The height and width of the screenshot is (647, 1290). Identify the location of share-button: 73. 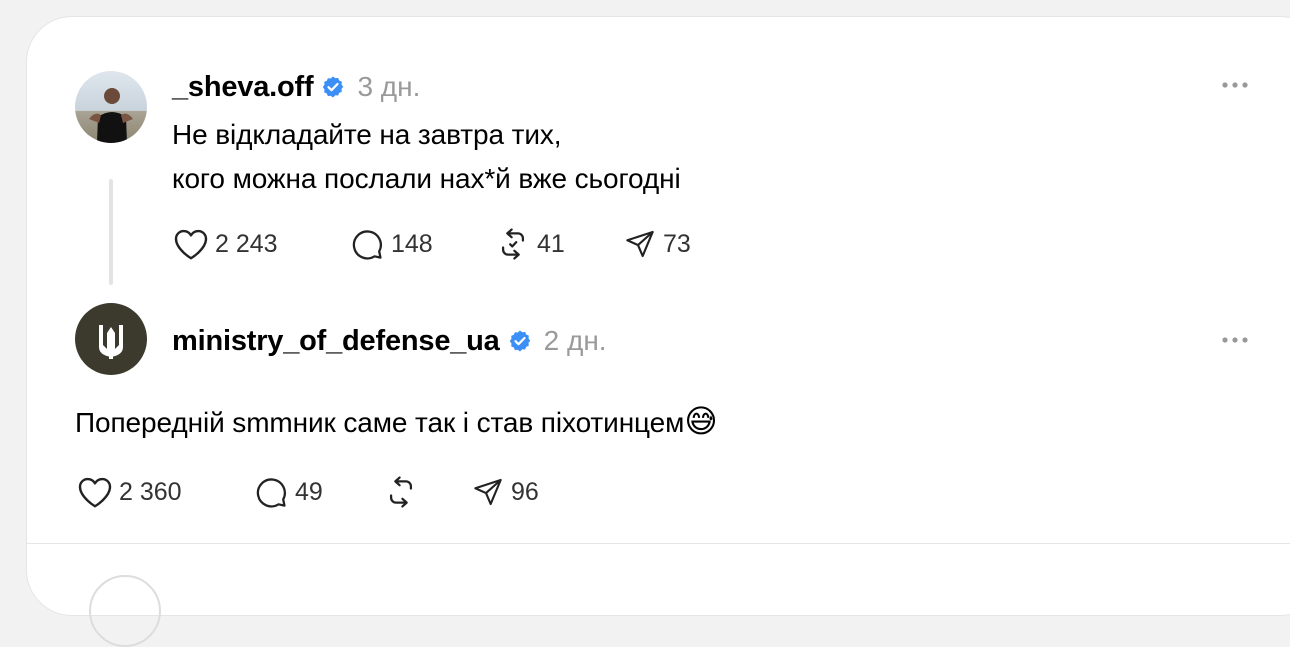
(673, 244).